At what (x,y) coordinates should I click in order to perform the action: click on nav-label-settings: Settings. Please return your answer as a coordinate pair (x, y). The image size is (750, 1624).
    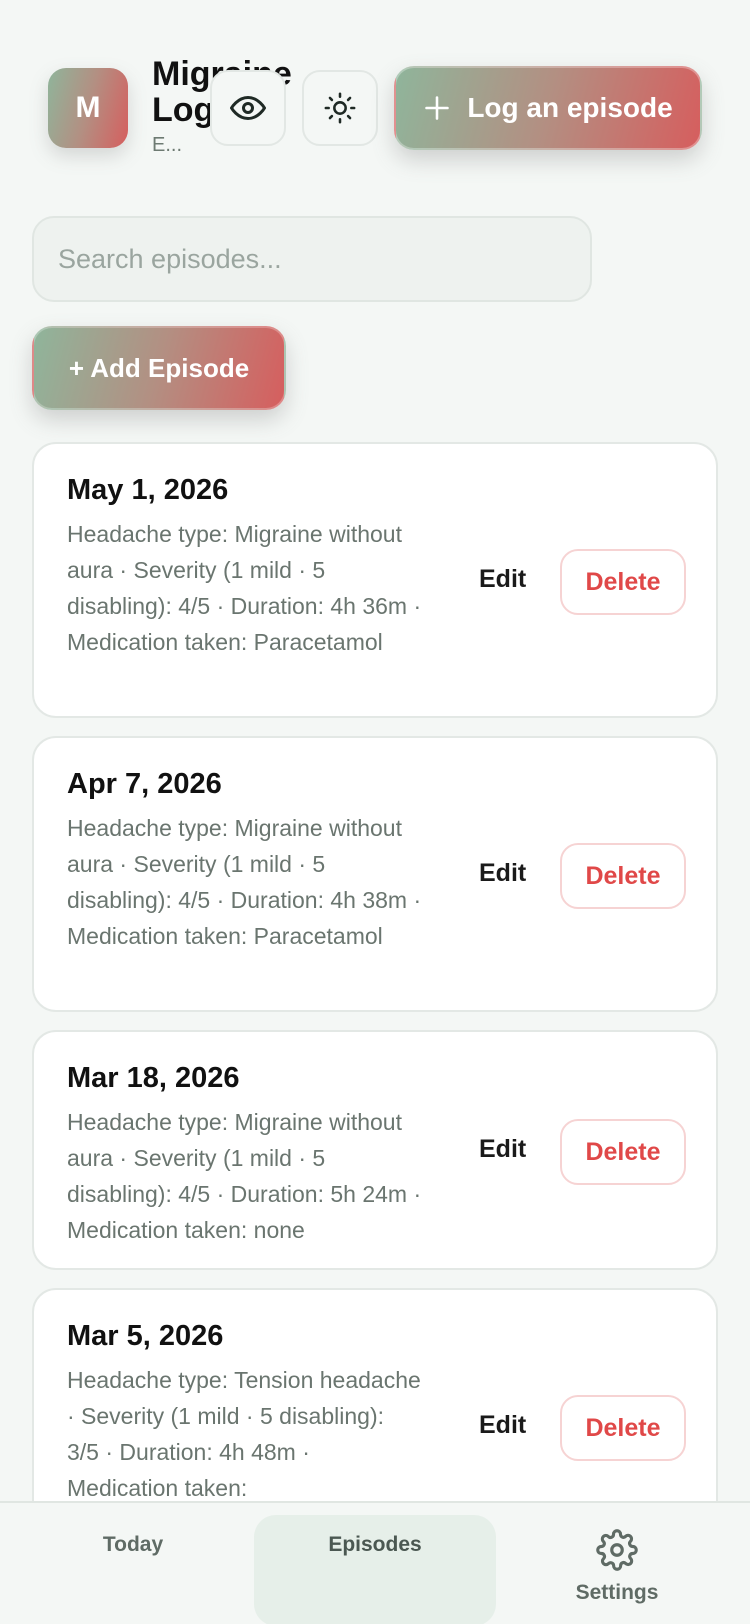
    Looking at the image, I should click on (617, 1592).